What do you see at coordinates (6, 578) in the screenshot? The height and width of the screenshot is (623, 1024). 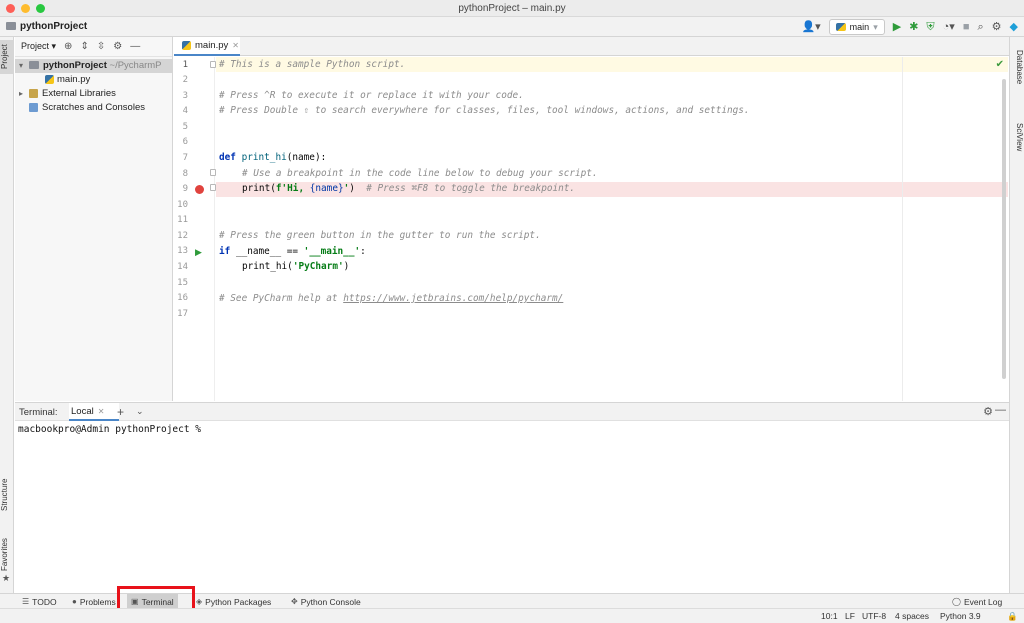 I see `star-icon: ★` at bounding box center [6, 578].